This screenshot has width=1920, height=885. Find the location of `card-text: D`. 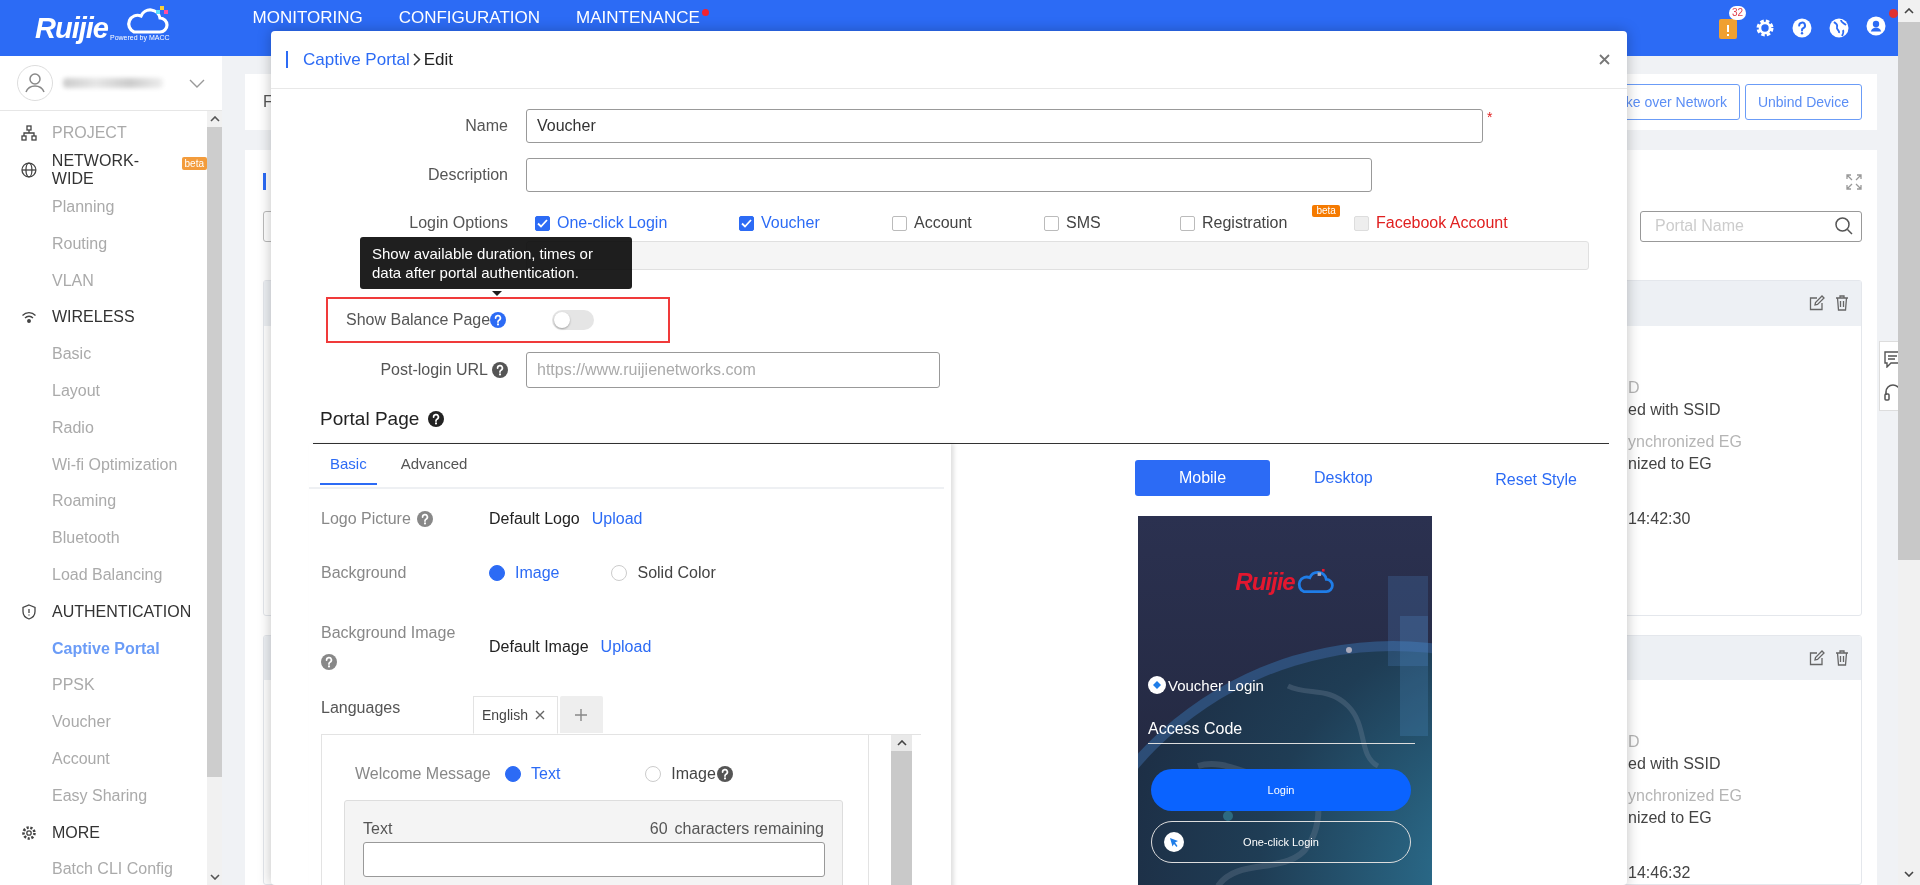

card-text: D is located at coordinates (1634, 387).